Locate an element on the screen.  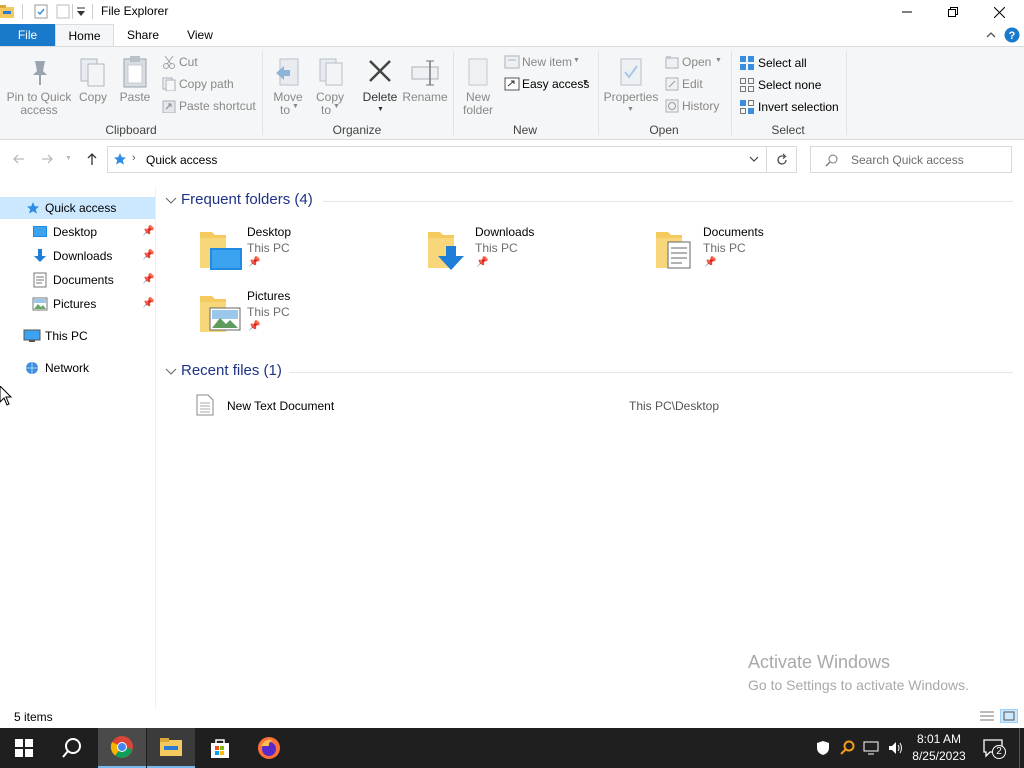
move-to-button: Move to ▼ is located at coordinates (288, 86).